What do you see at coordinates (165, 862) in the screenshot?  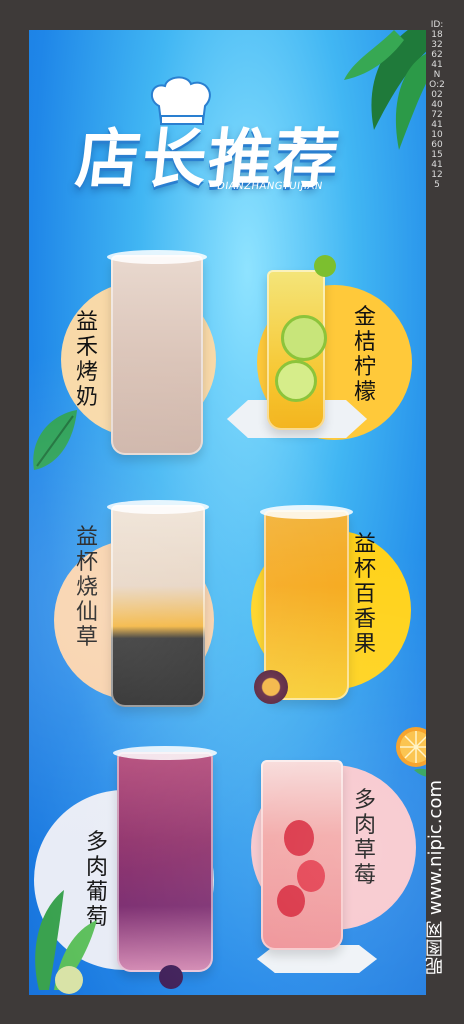 I see `grape-cup-image` at bounding box center [165, 862].